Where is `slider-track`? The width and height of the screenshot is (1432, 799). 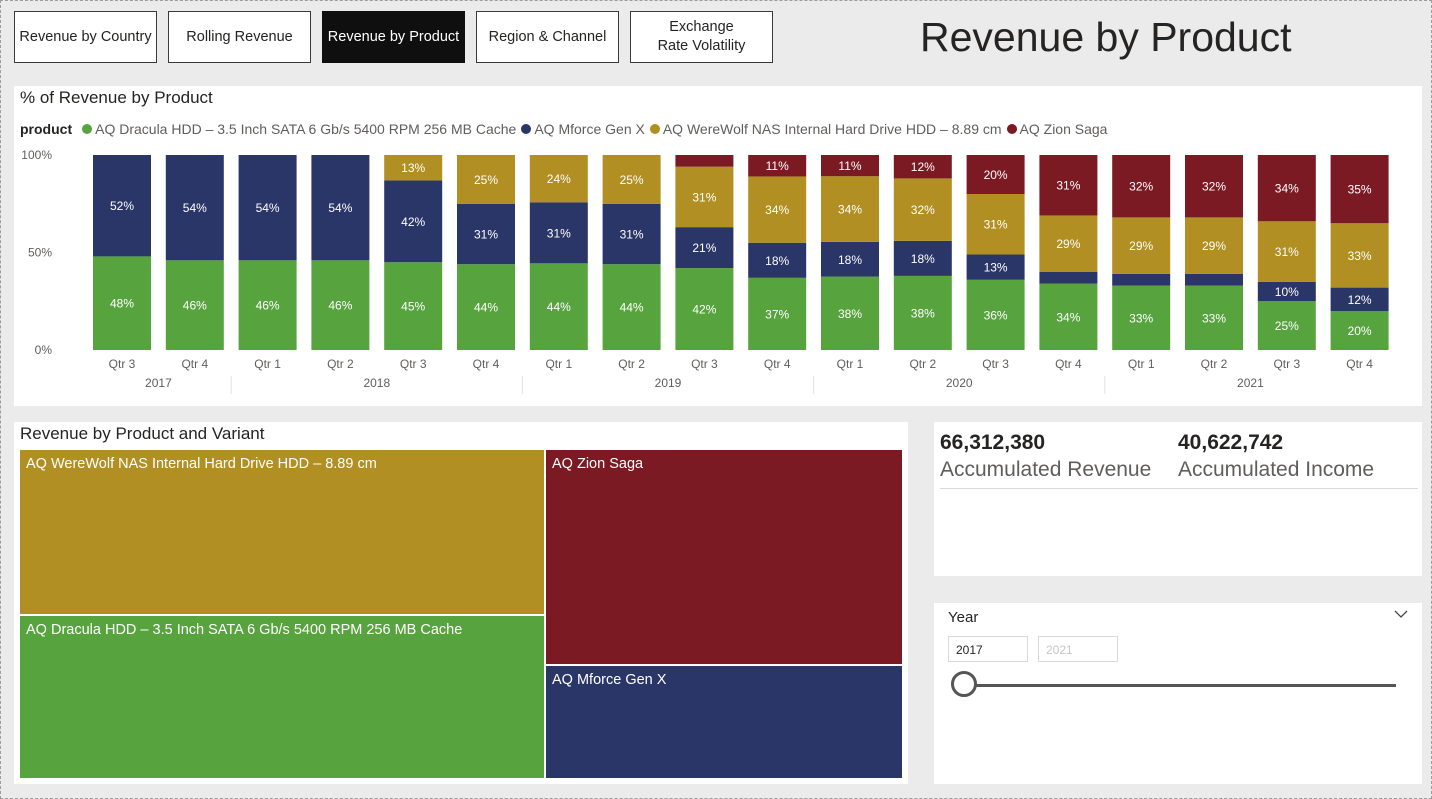 slider-track is located at coordinates (1180, 685).